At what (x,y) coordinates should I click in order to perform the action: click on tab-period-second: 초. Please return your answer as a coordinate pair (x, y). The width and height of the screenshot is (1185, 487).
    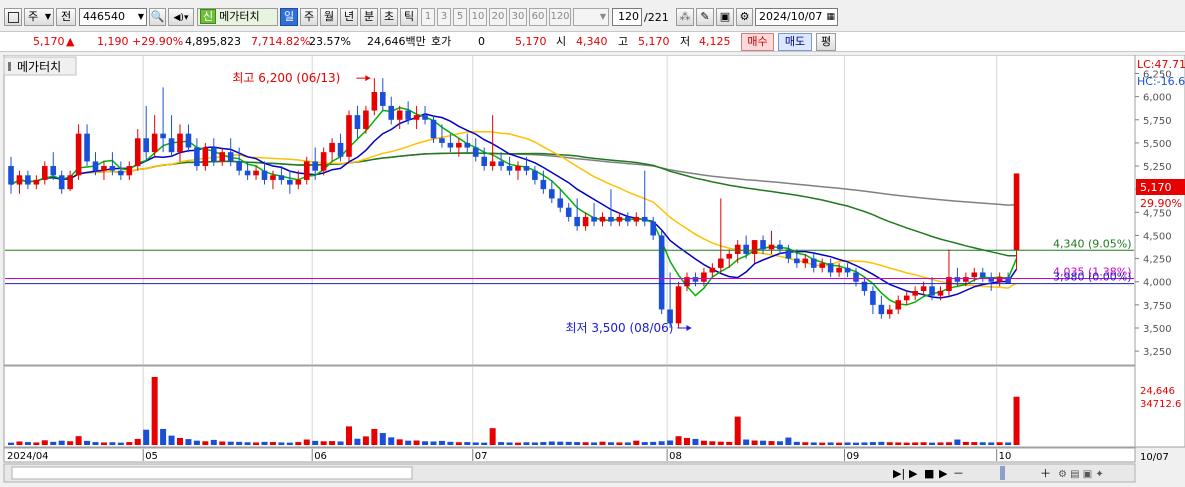
    Looking at the image, I should click on (389, 17).